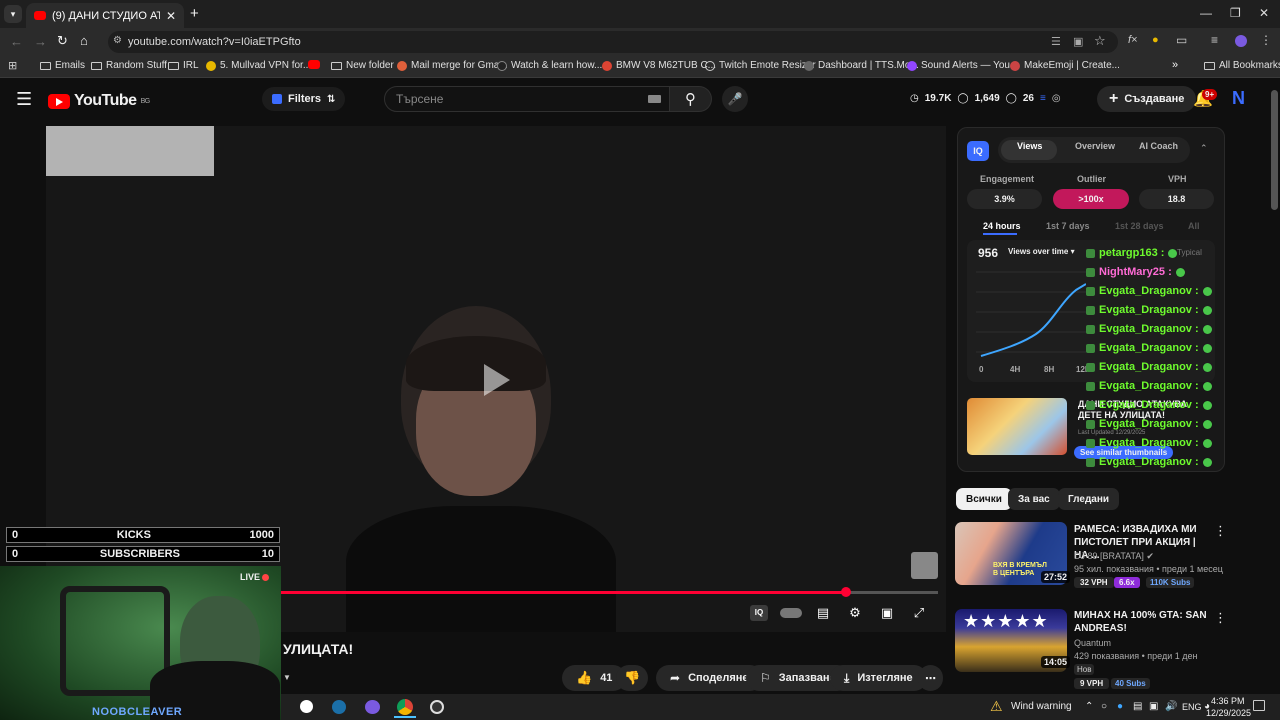 Image resolution: width=1280 pixels, height=720 pixels. I want to click on miniplayer-icon: ▣, so click(887, 613).